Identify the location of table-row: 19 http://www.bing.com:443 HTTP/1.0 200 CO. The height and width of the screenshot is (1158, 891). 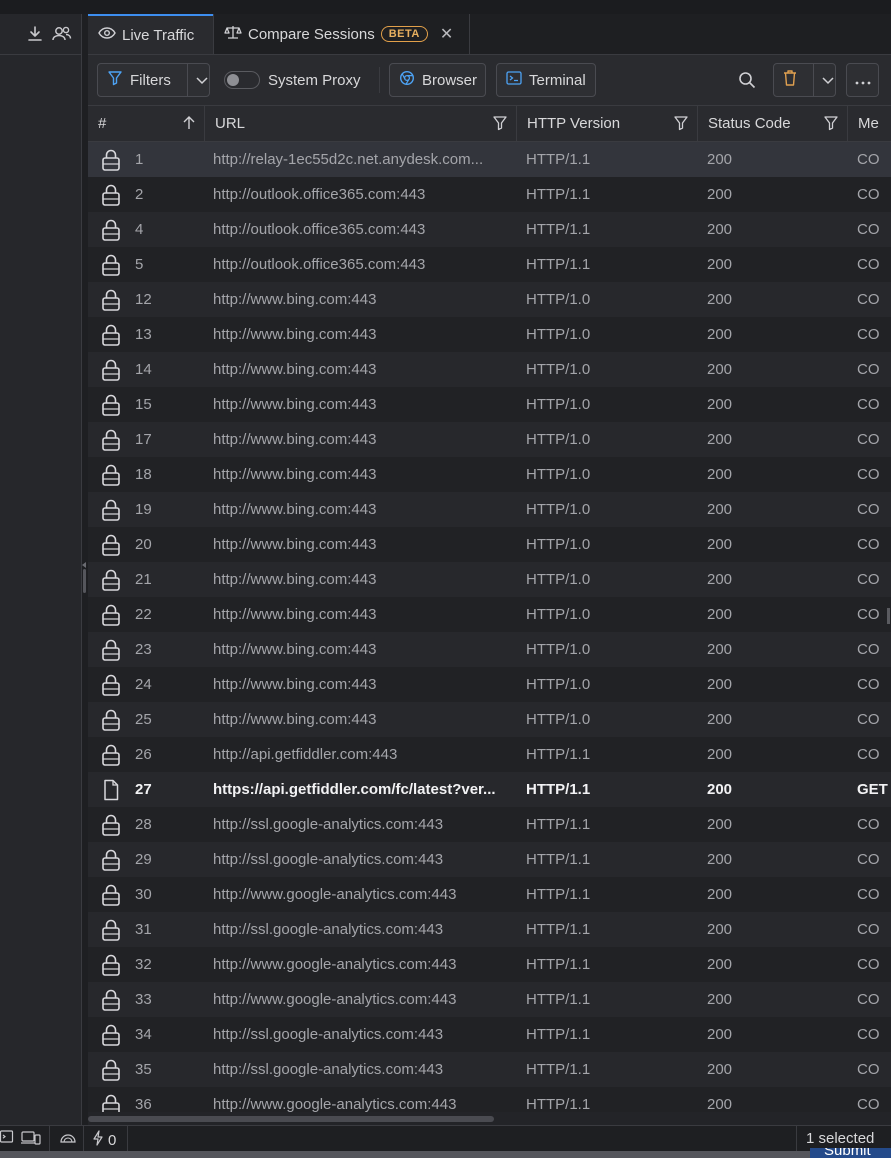
(489, 509).